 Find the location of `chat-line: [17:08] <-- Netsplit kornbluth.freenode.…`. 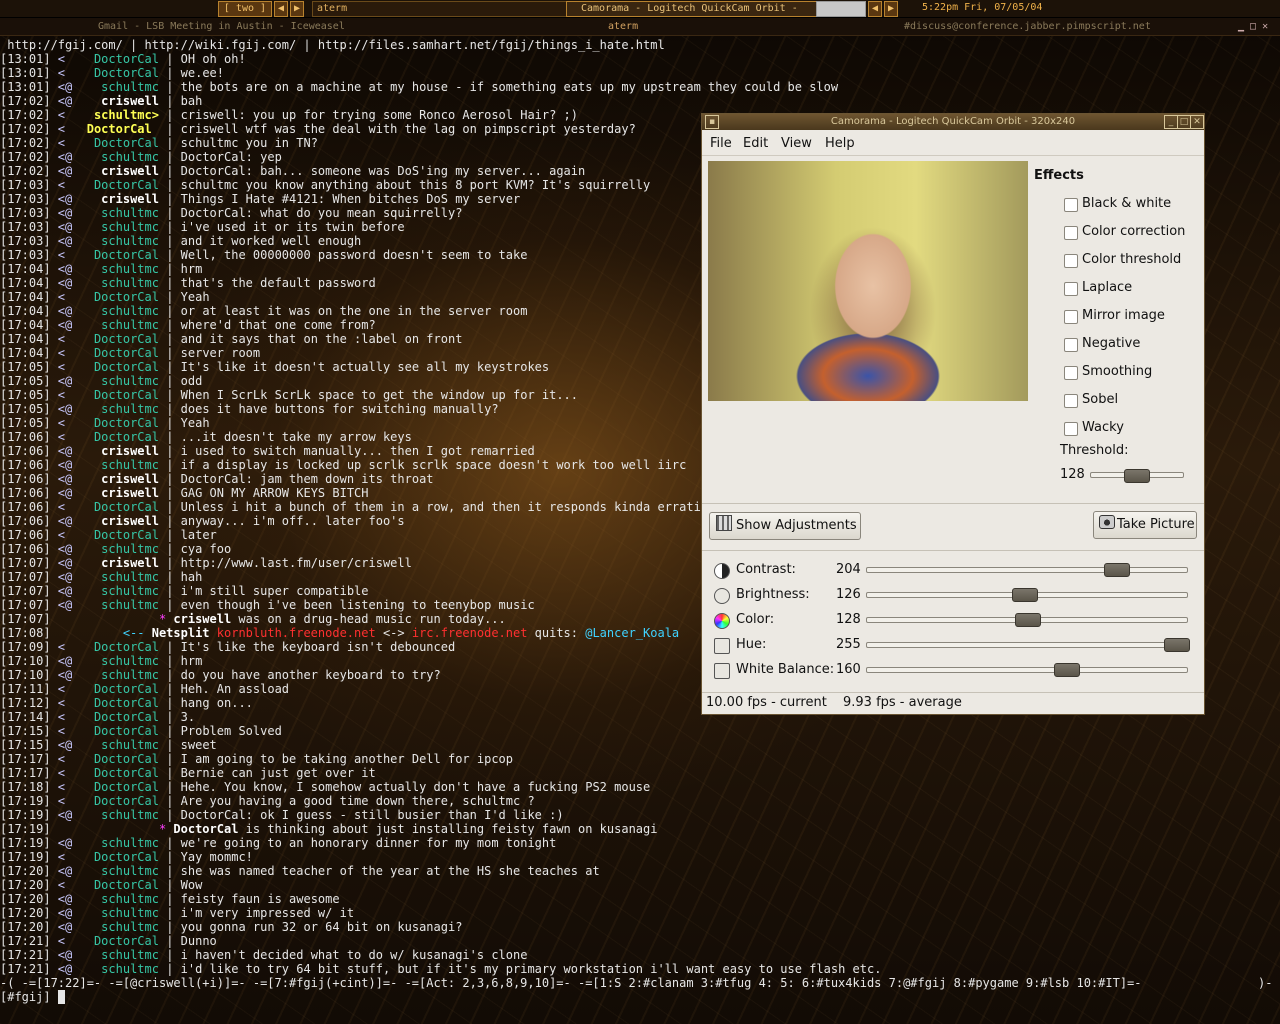

chat-line: [17:08] <-- Netsplit kornbluth.freenode.… is located at coordinates (339, 633).